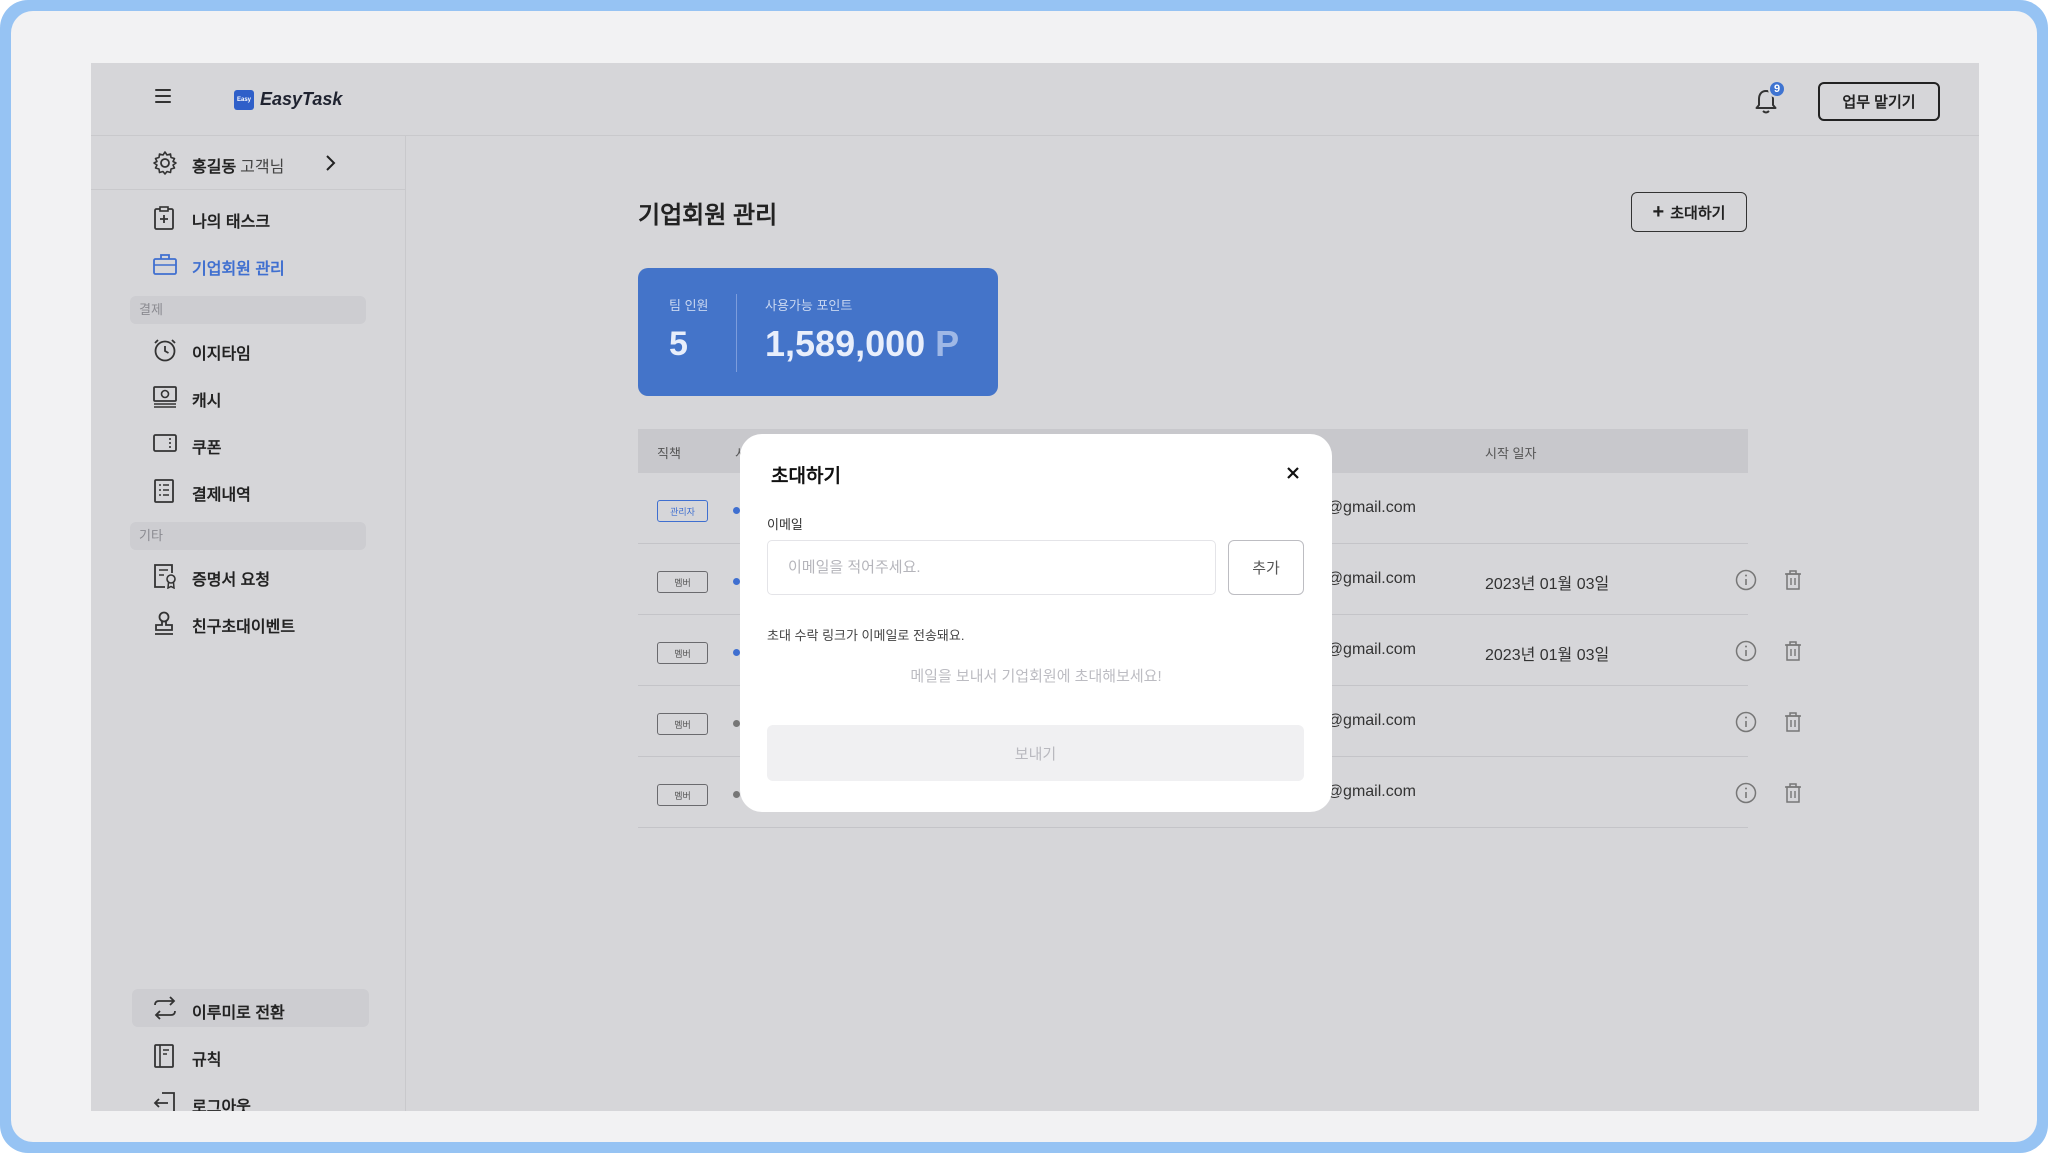 The height and width of the screenshot is (1153, 2048). Describe the element at coordinates (1035, 99) in the screenshot. I see `top-bar: Easy EasyTask 9 업무 맡기기` at that location.